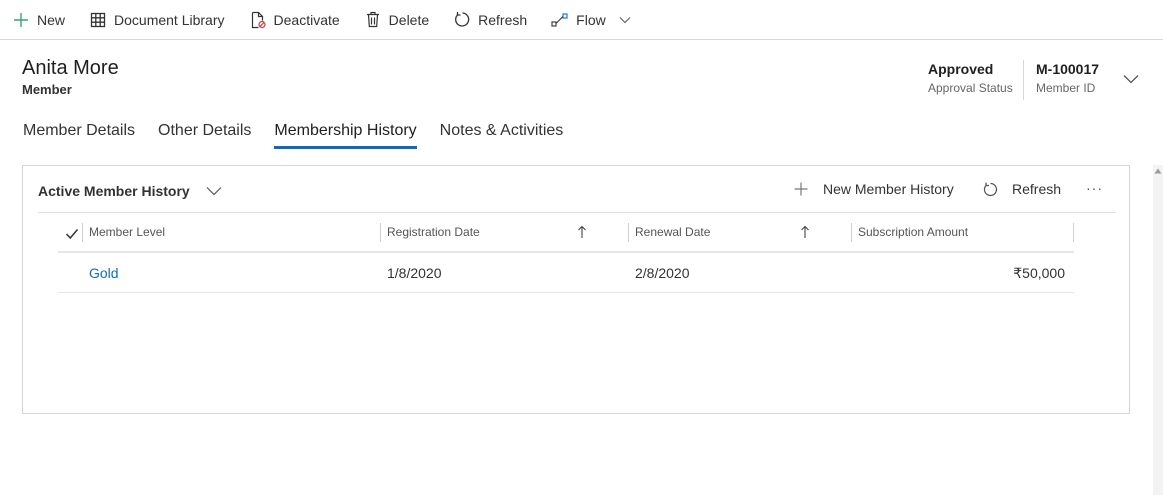  What do you see at coordinates (970, 88) in the screenshot?
I see `approval-status-label: Approval Status` at bounding box center [970, 88].